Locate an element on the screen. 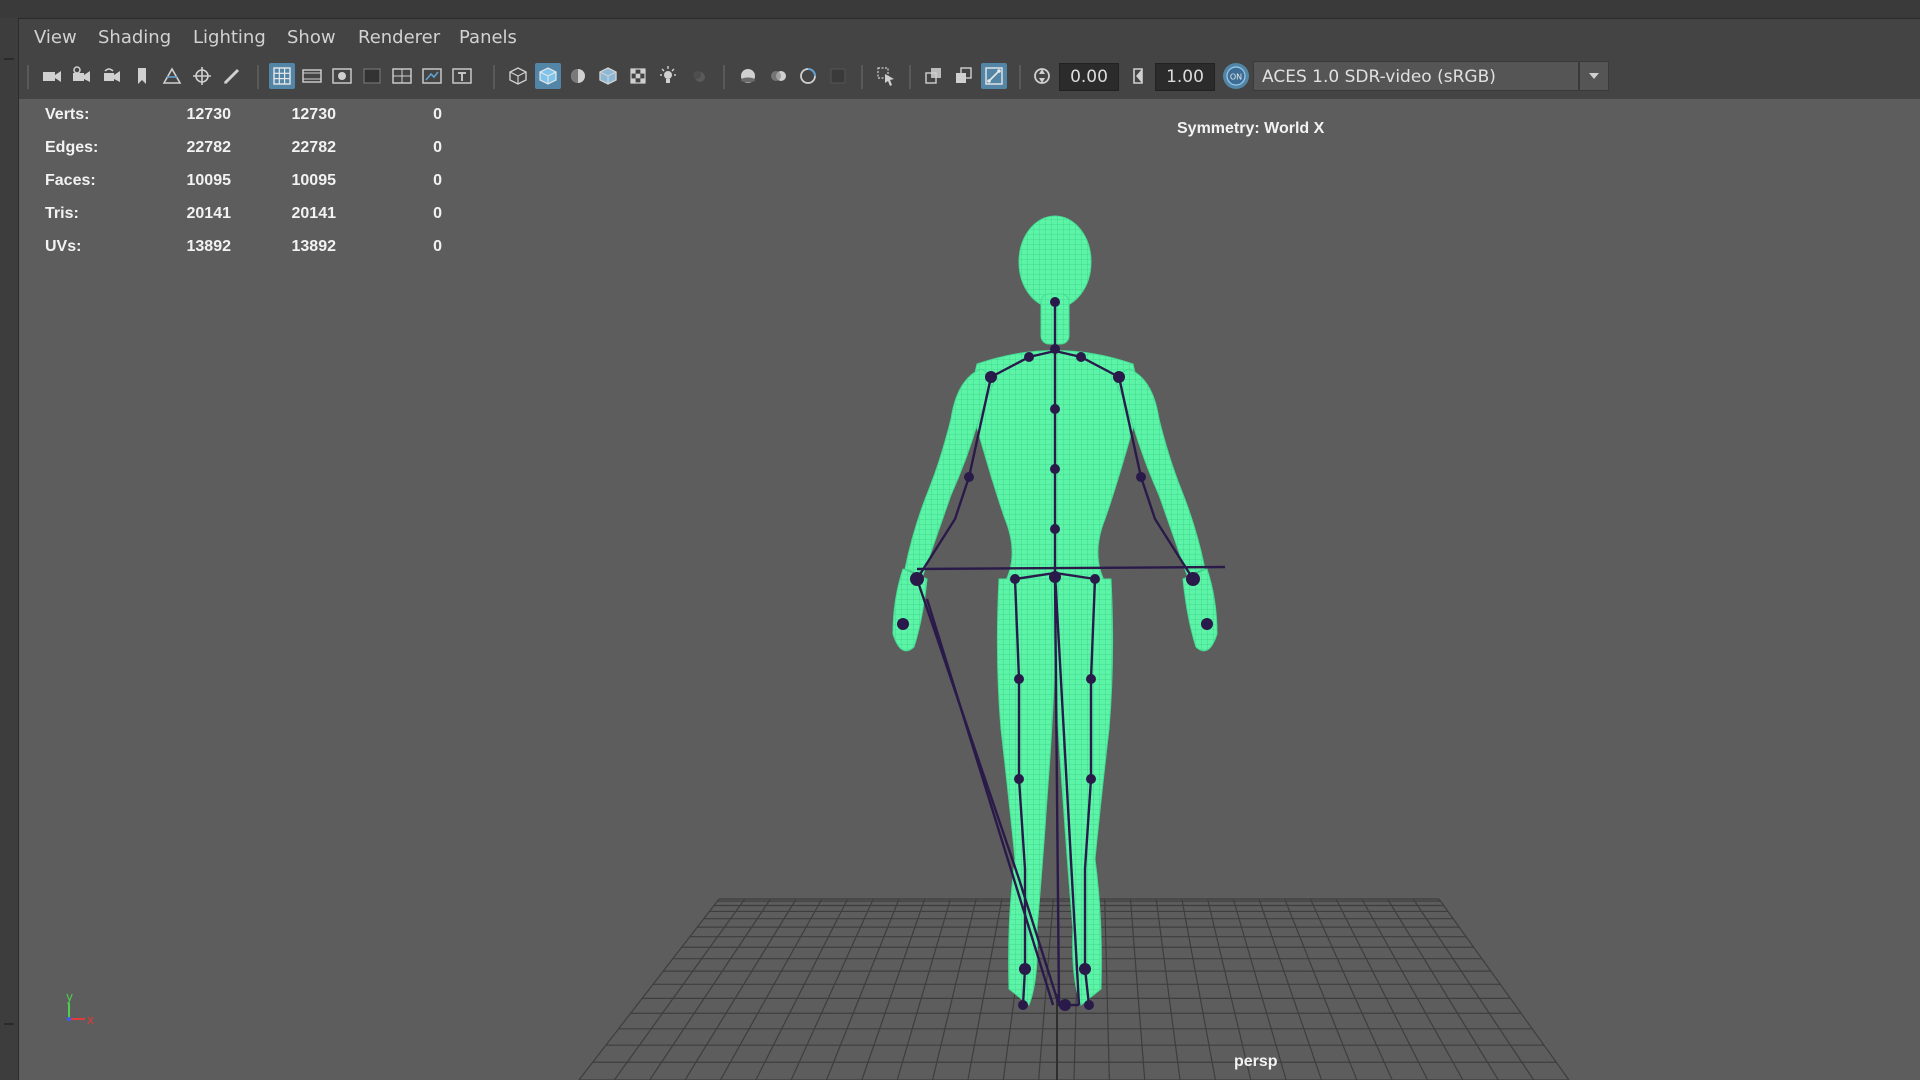 The height and width of the screenshot is (1080, 1920). safe-action-icon is located at coordinates (432, 76).